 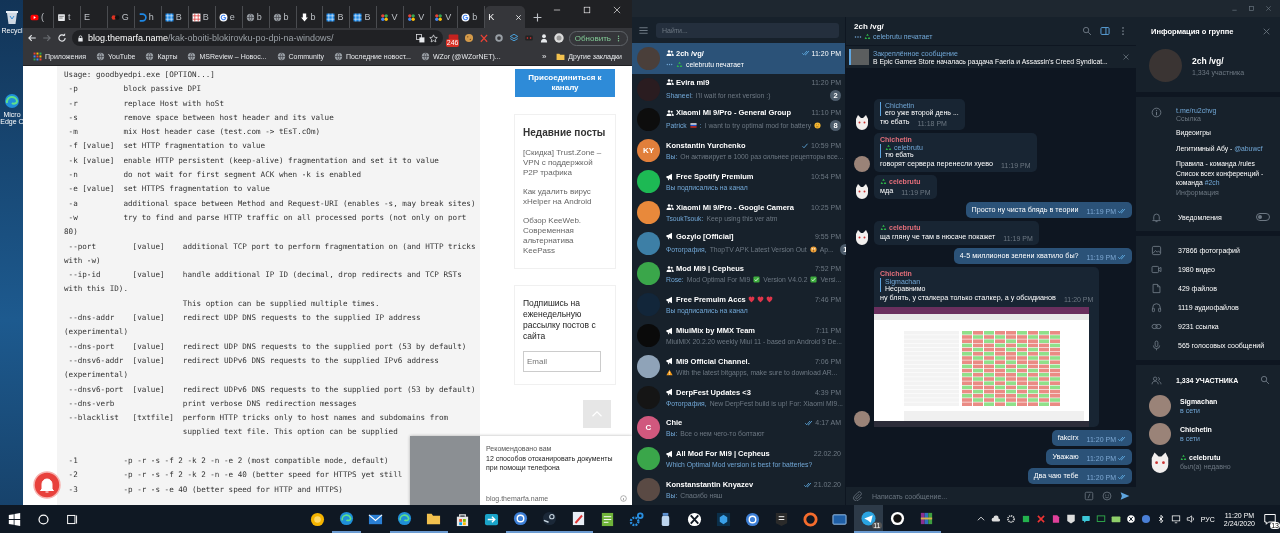 What do you see at coordinates (757, 280) in the screenshot?
I see `check-mark-icon` at bounding box center [757, 280].